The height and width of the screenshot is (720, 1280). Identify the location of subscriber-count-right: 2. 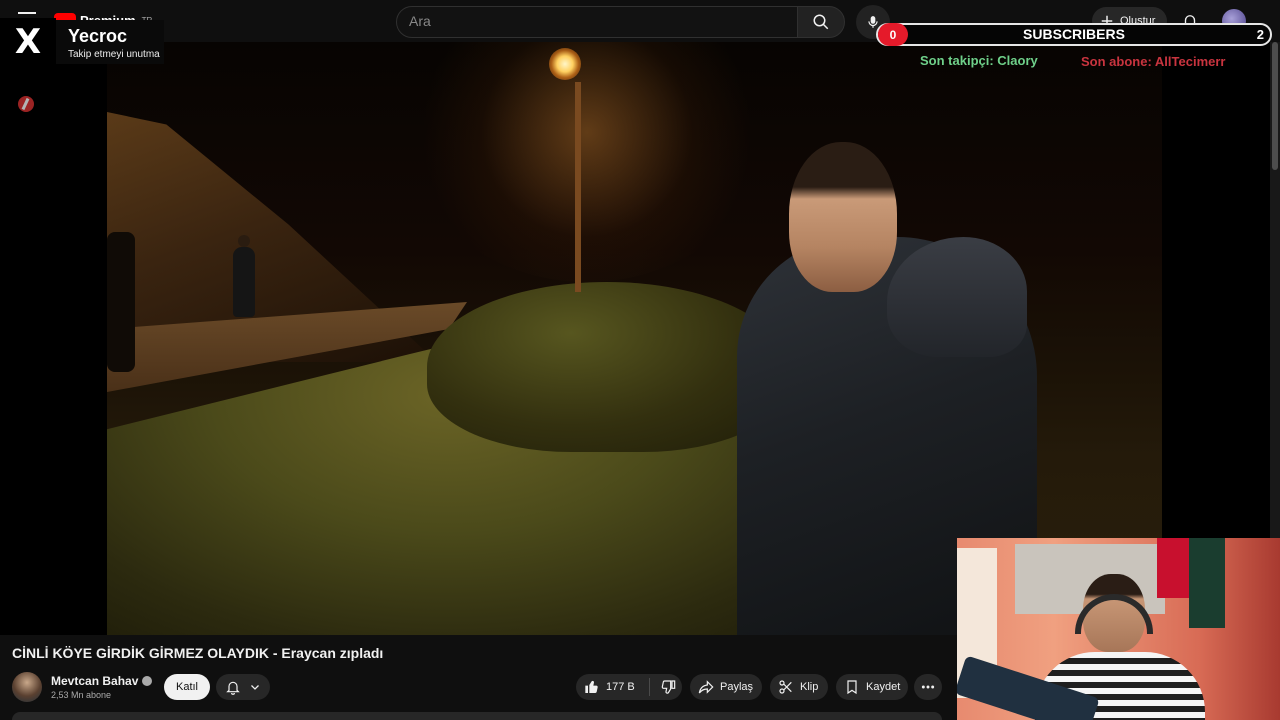
(1260, 34).